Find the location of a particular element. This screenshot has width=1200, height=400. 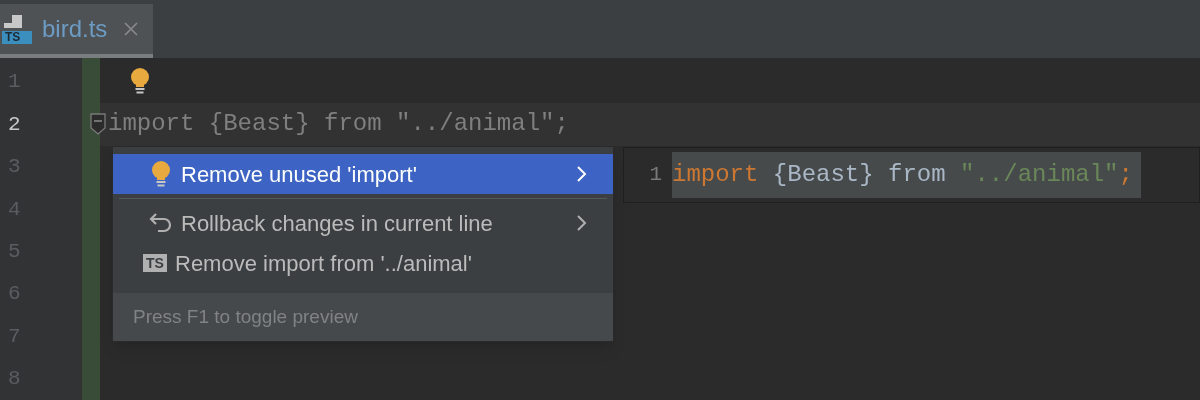

file-tab: TS bird.ts is located at coordinates (76, 31).